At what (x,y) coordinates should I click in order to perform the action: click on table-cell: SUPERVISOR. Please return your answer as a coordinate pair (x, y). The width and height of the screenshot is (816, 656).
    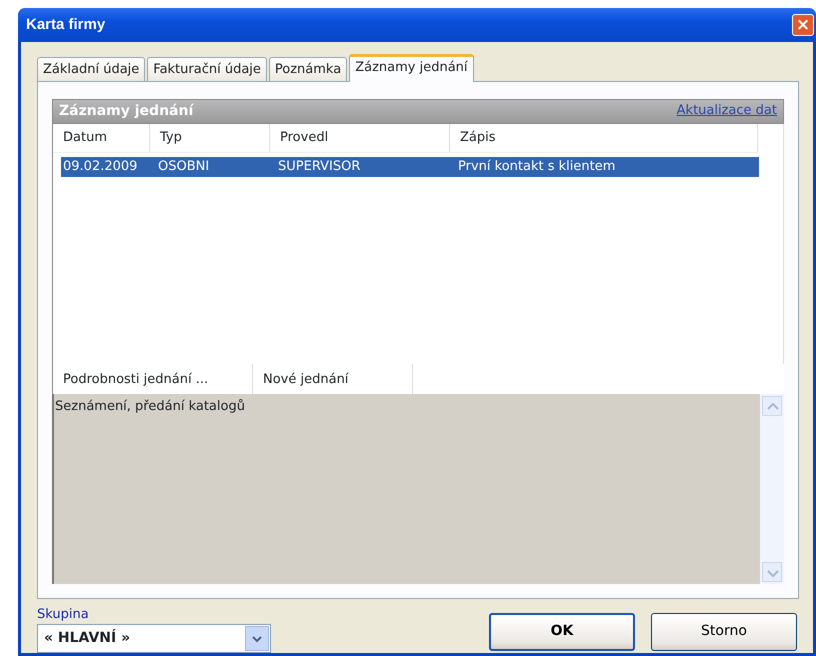
    Looking at the image, I should click on (366, 166).